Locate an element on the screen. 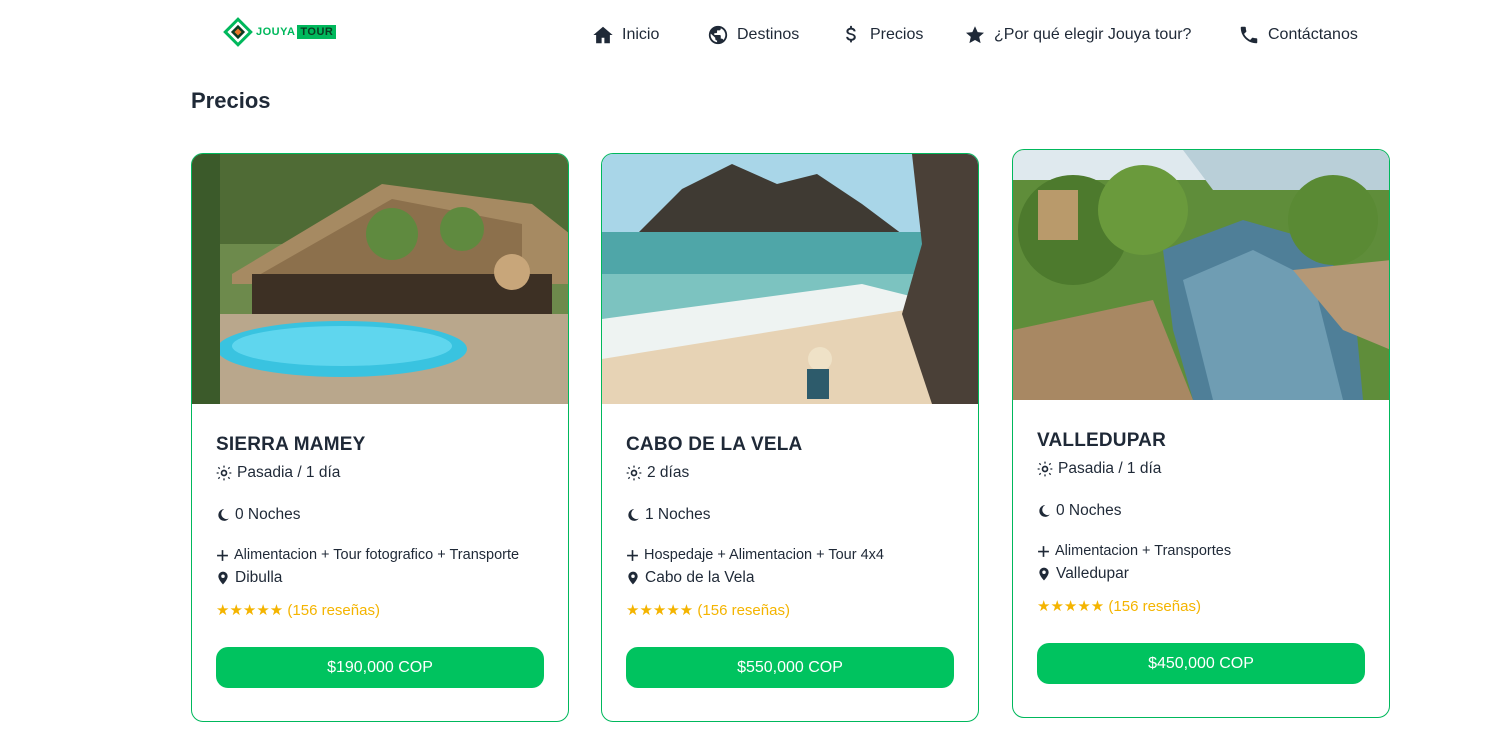  duration-row: 2 días is located at coordinates (790, 473).